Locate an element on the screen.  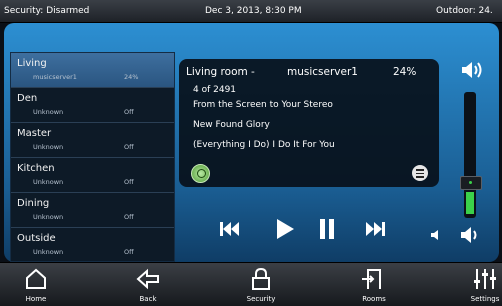
volume-up-icon is located at coordinates (473, 70).